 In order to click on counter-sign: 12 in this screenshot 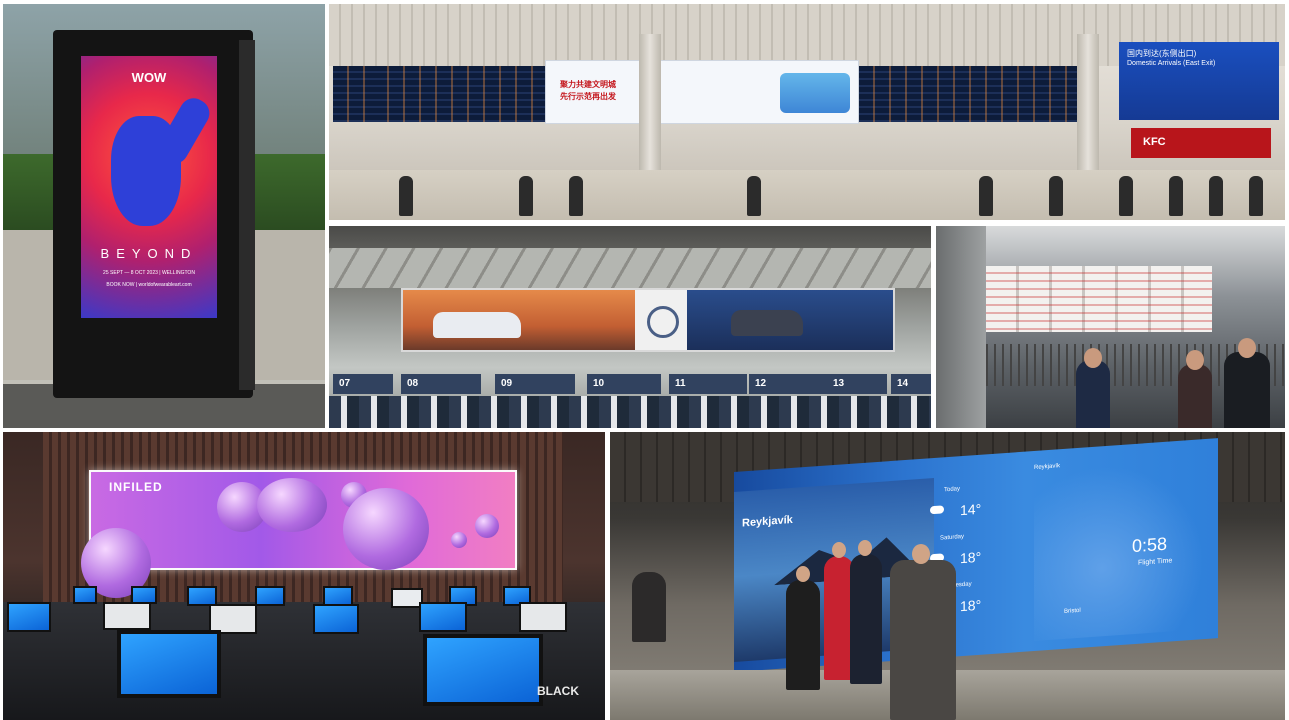, I will do `click(788, 384)`.